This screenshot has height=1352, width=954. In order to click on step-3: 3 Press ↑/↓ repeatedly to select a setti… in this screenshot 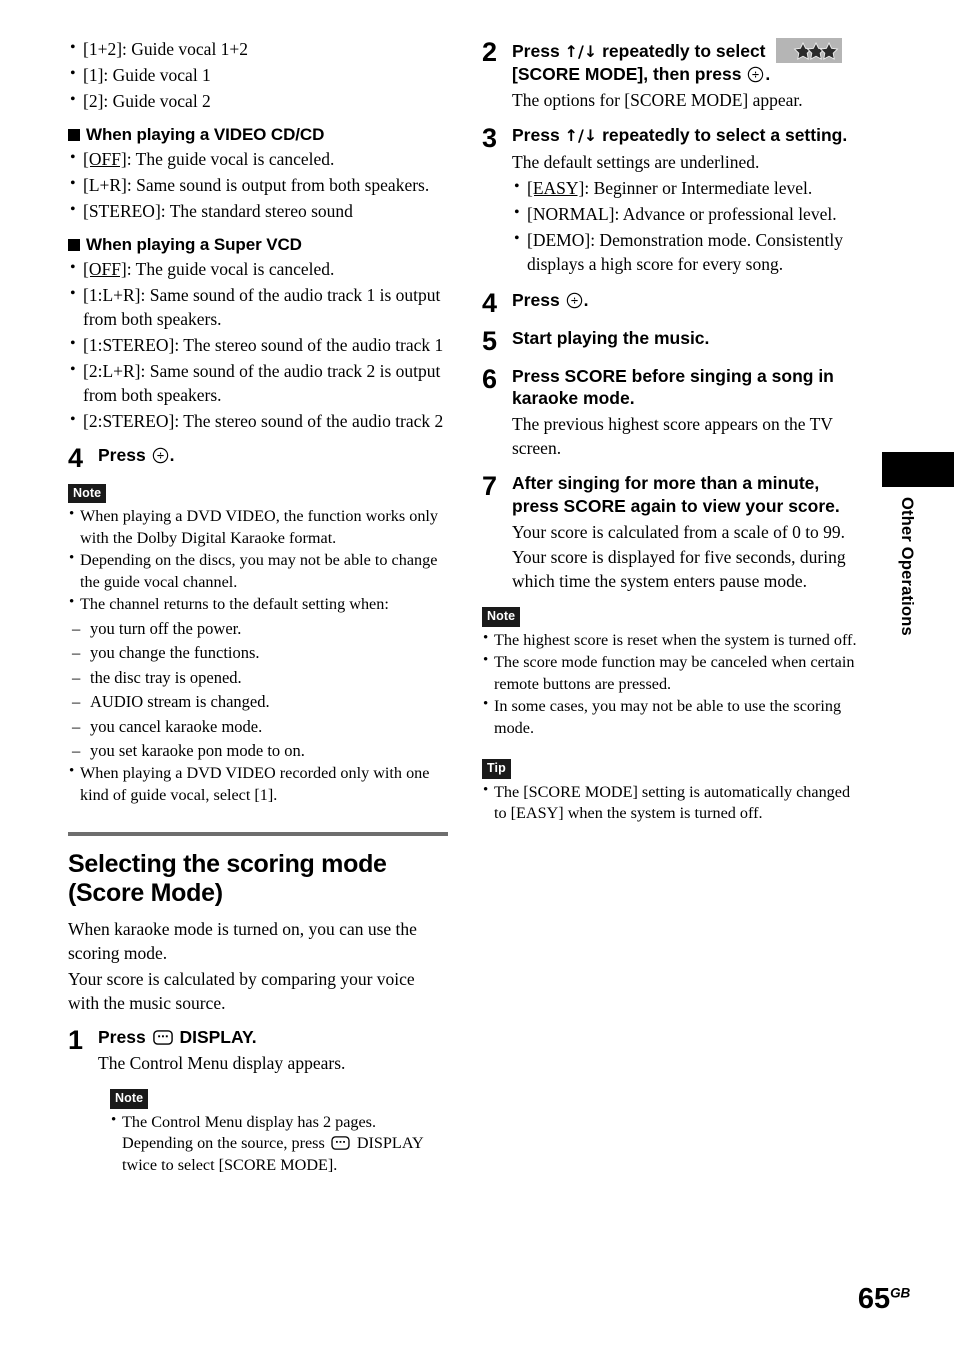, I will do `click(673, 201)`.